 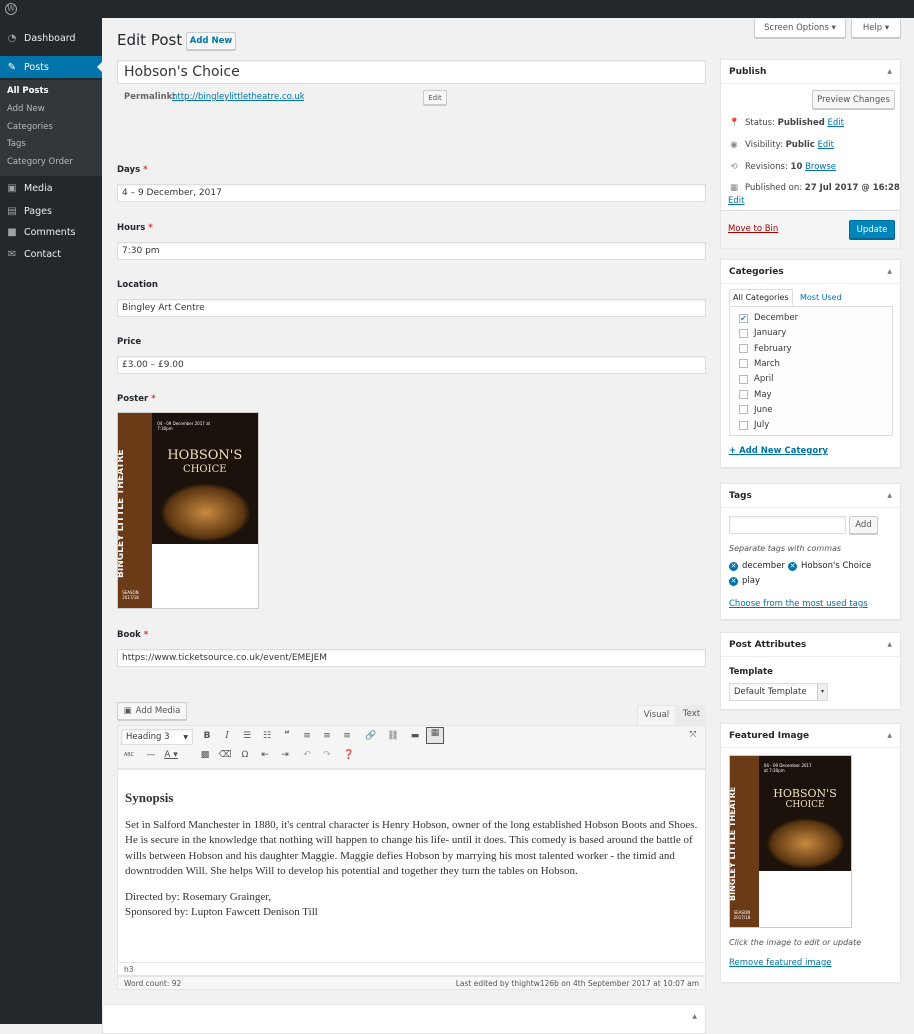 What do you see at coordinates (151, 755) in the screenshot?
I see `horizontal-line-icon: —` at bounding box center [151, 755].